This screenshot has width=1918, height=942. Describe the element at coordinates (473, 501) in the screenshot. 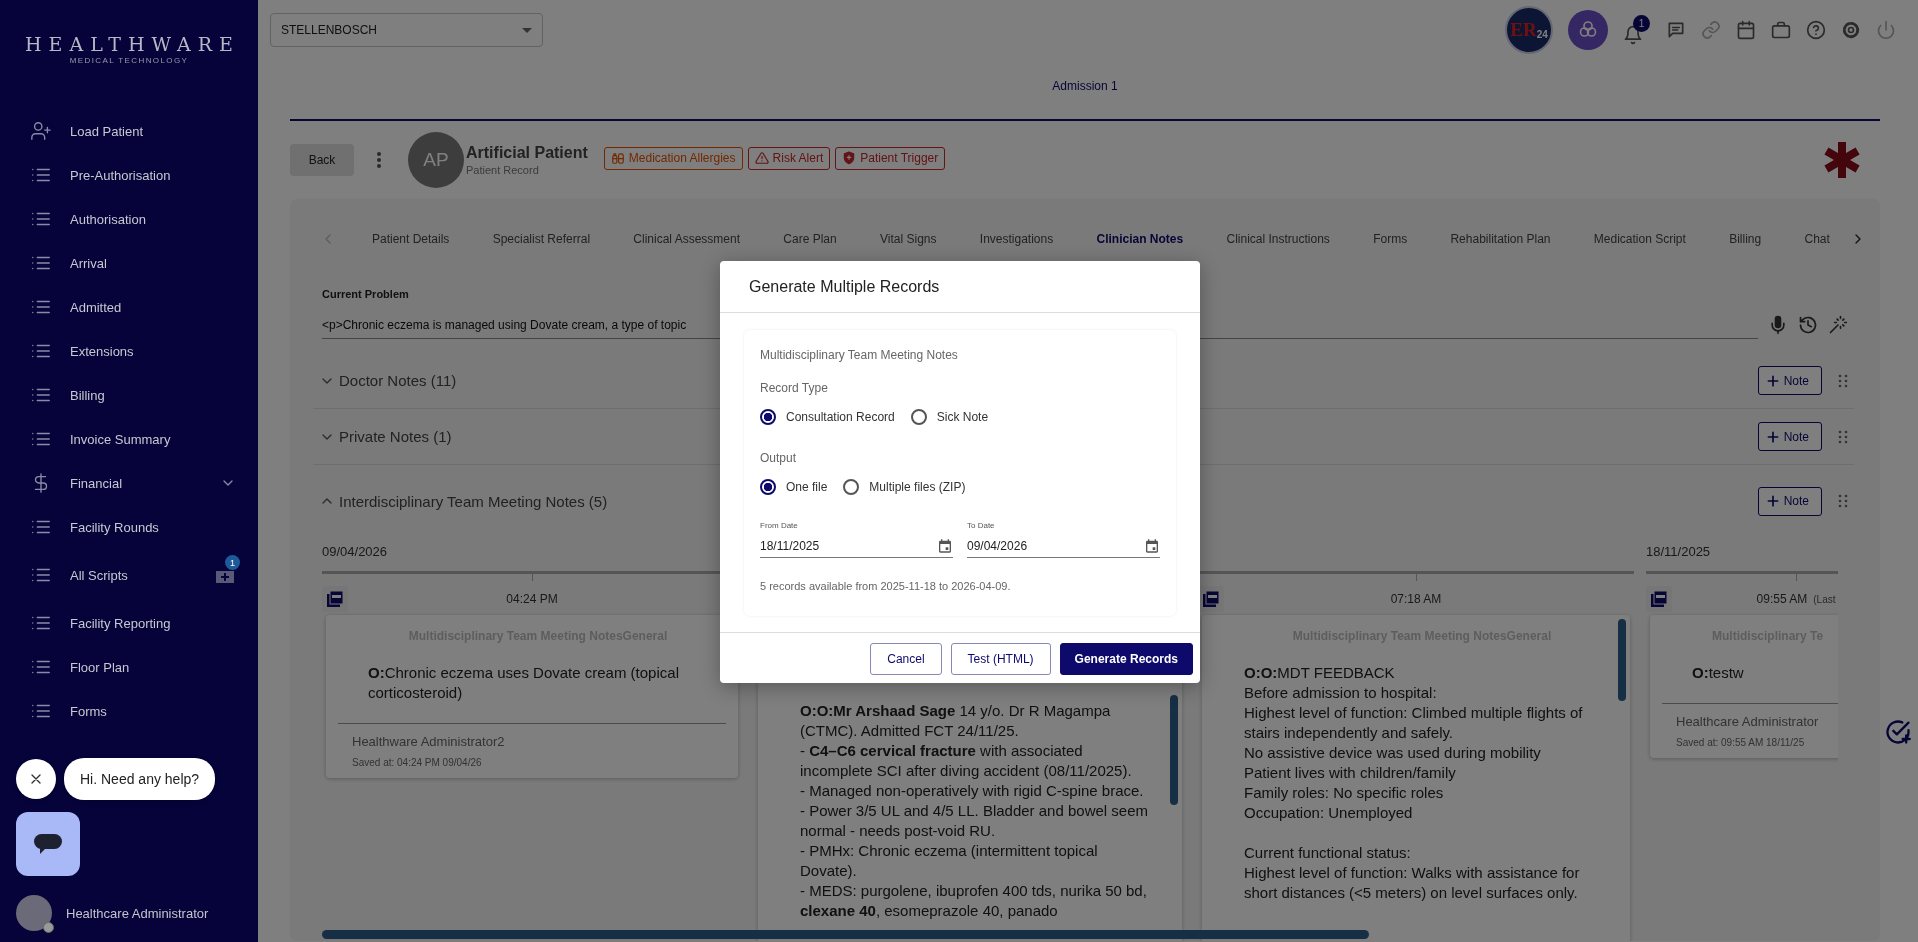

I see `section-title: Interdisciplinary Team Meeting Notes (5)` at that location.